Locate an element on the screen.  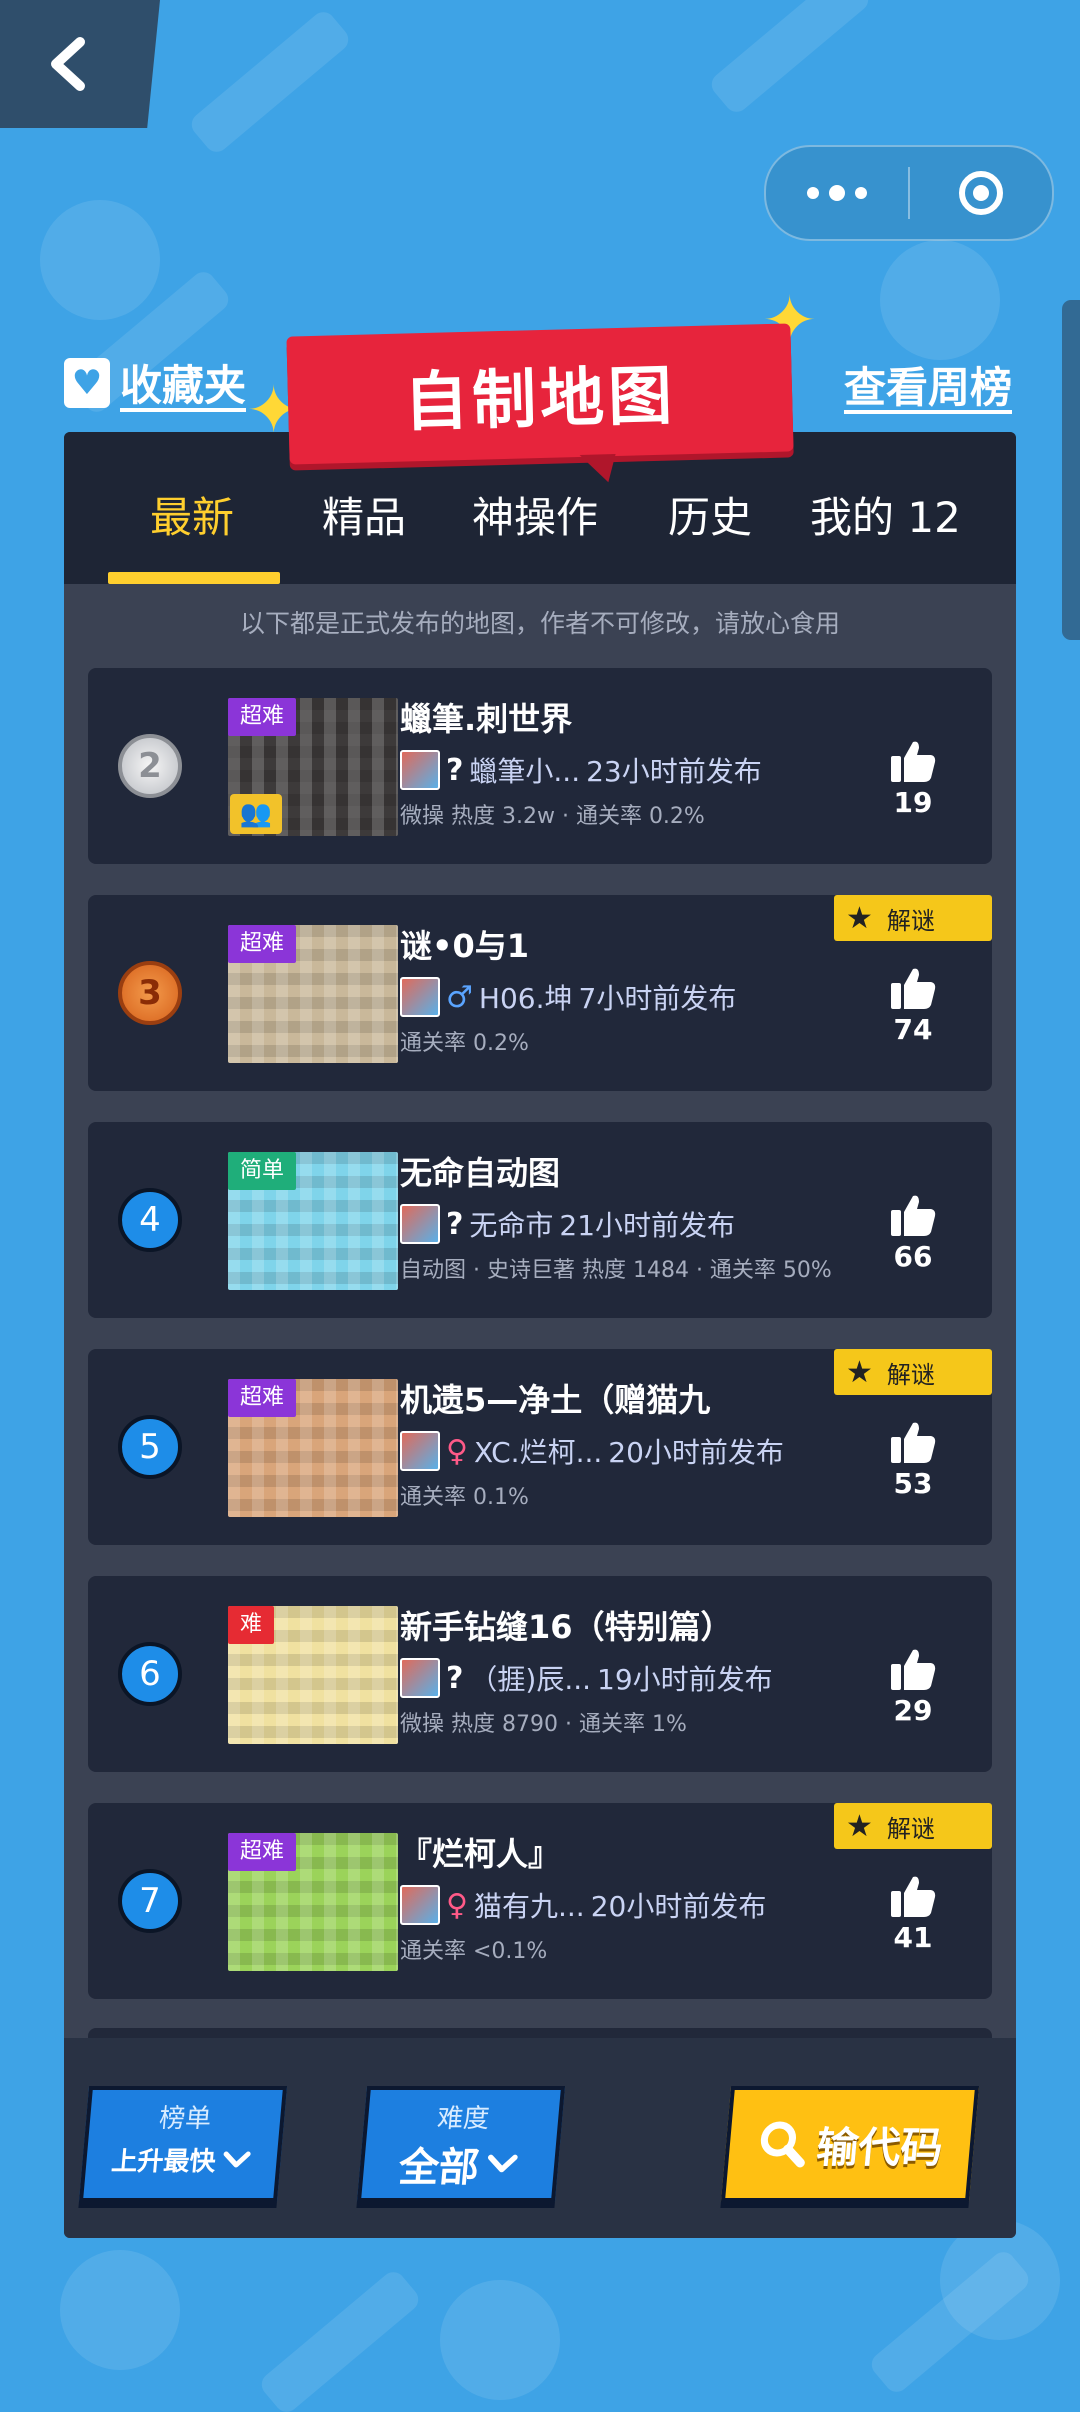
list-item: 3 超难 谜•0与1 ♂ H06.坤 7小时前发布 通关率 0.2% 74 ★ 解谜 is located at coordinates (540, 993).